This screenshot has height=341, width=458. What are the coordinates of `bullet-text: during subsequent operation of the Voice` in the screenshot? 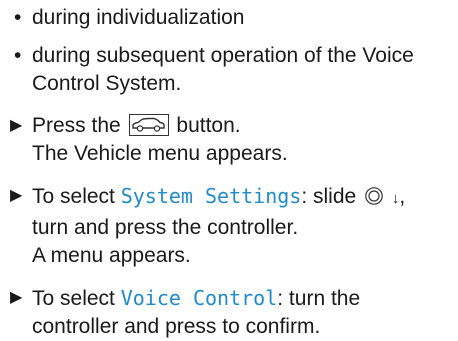 It's located at (223, 55).